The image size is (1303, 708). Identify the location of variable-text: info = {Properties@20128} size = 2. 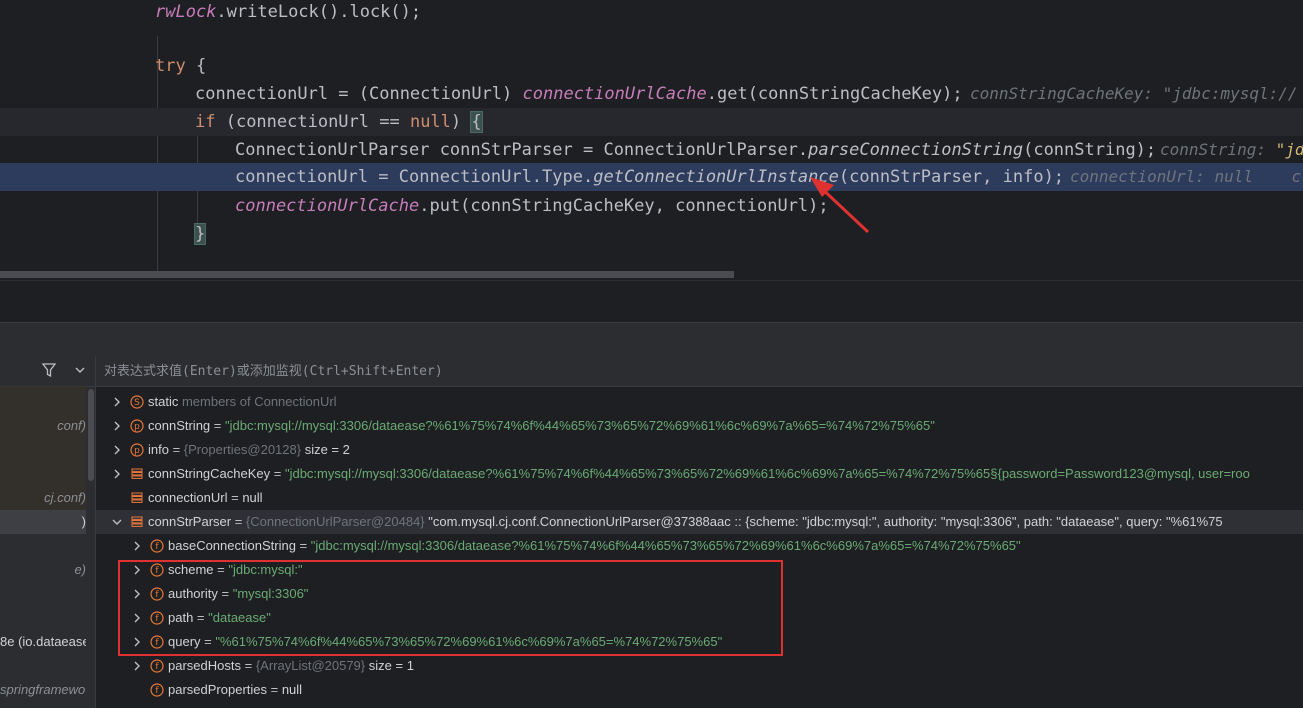
(249, 449).